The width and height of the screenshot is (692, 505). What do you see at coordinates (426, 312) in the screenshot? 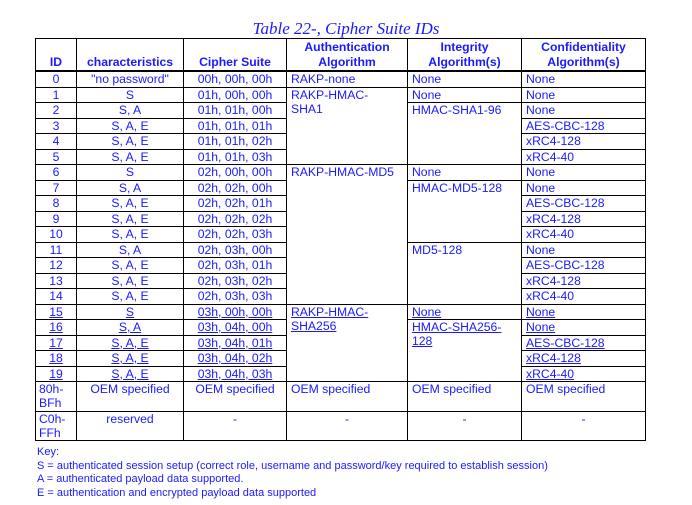
I see `integrity-algorithm-link: None` at bounding box center [426, 312].